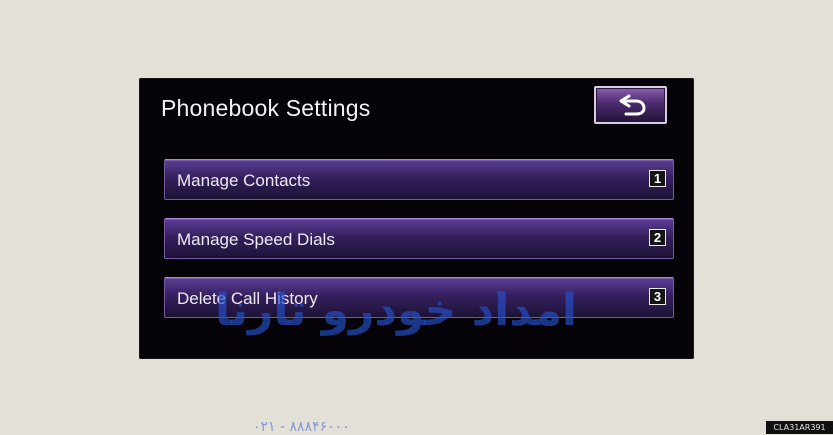  I want to click on watermark-text: امداد خودرو تارنا, so click(396, 310).